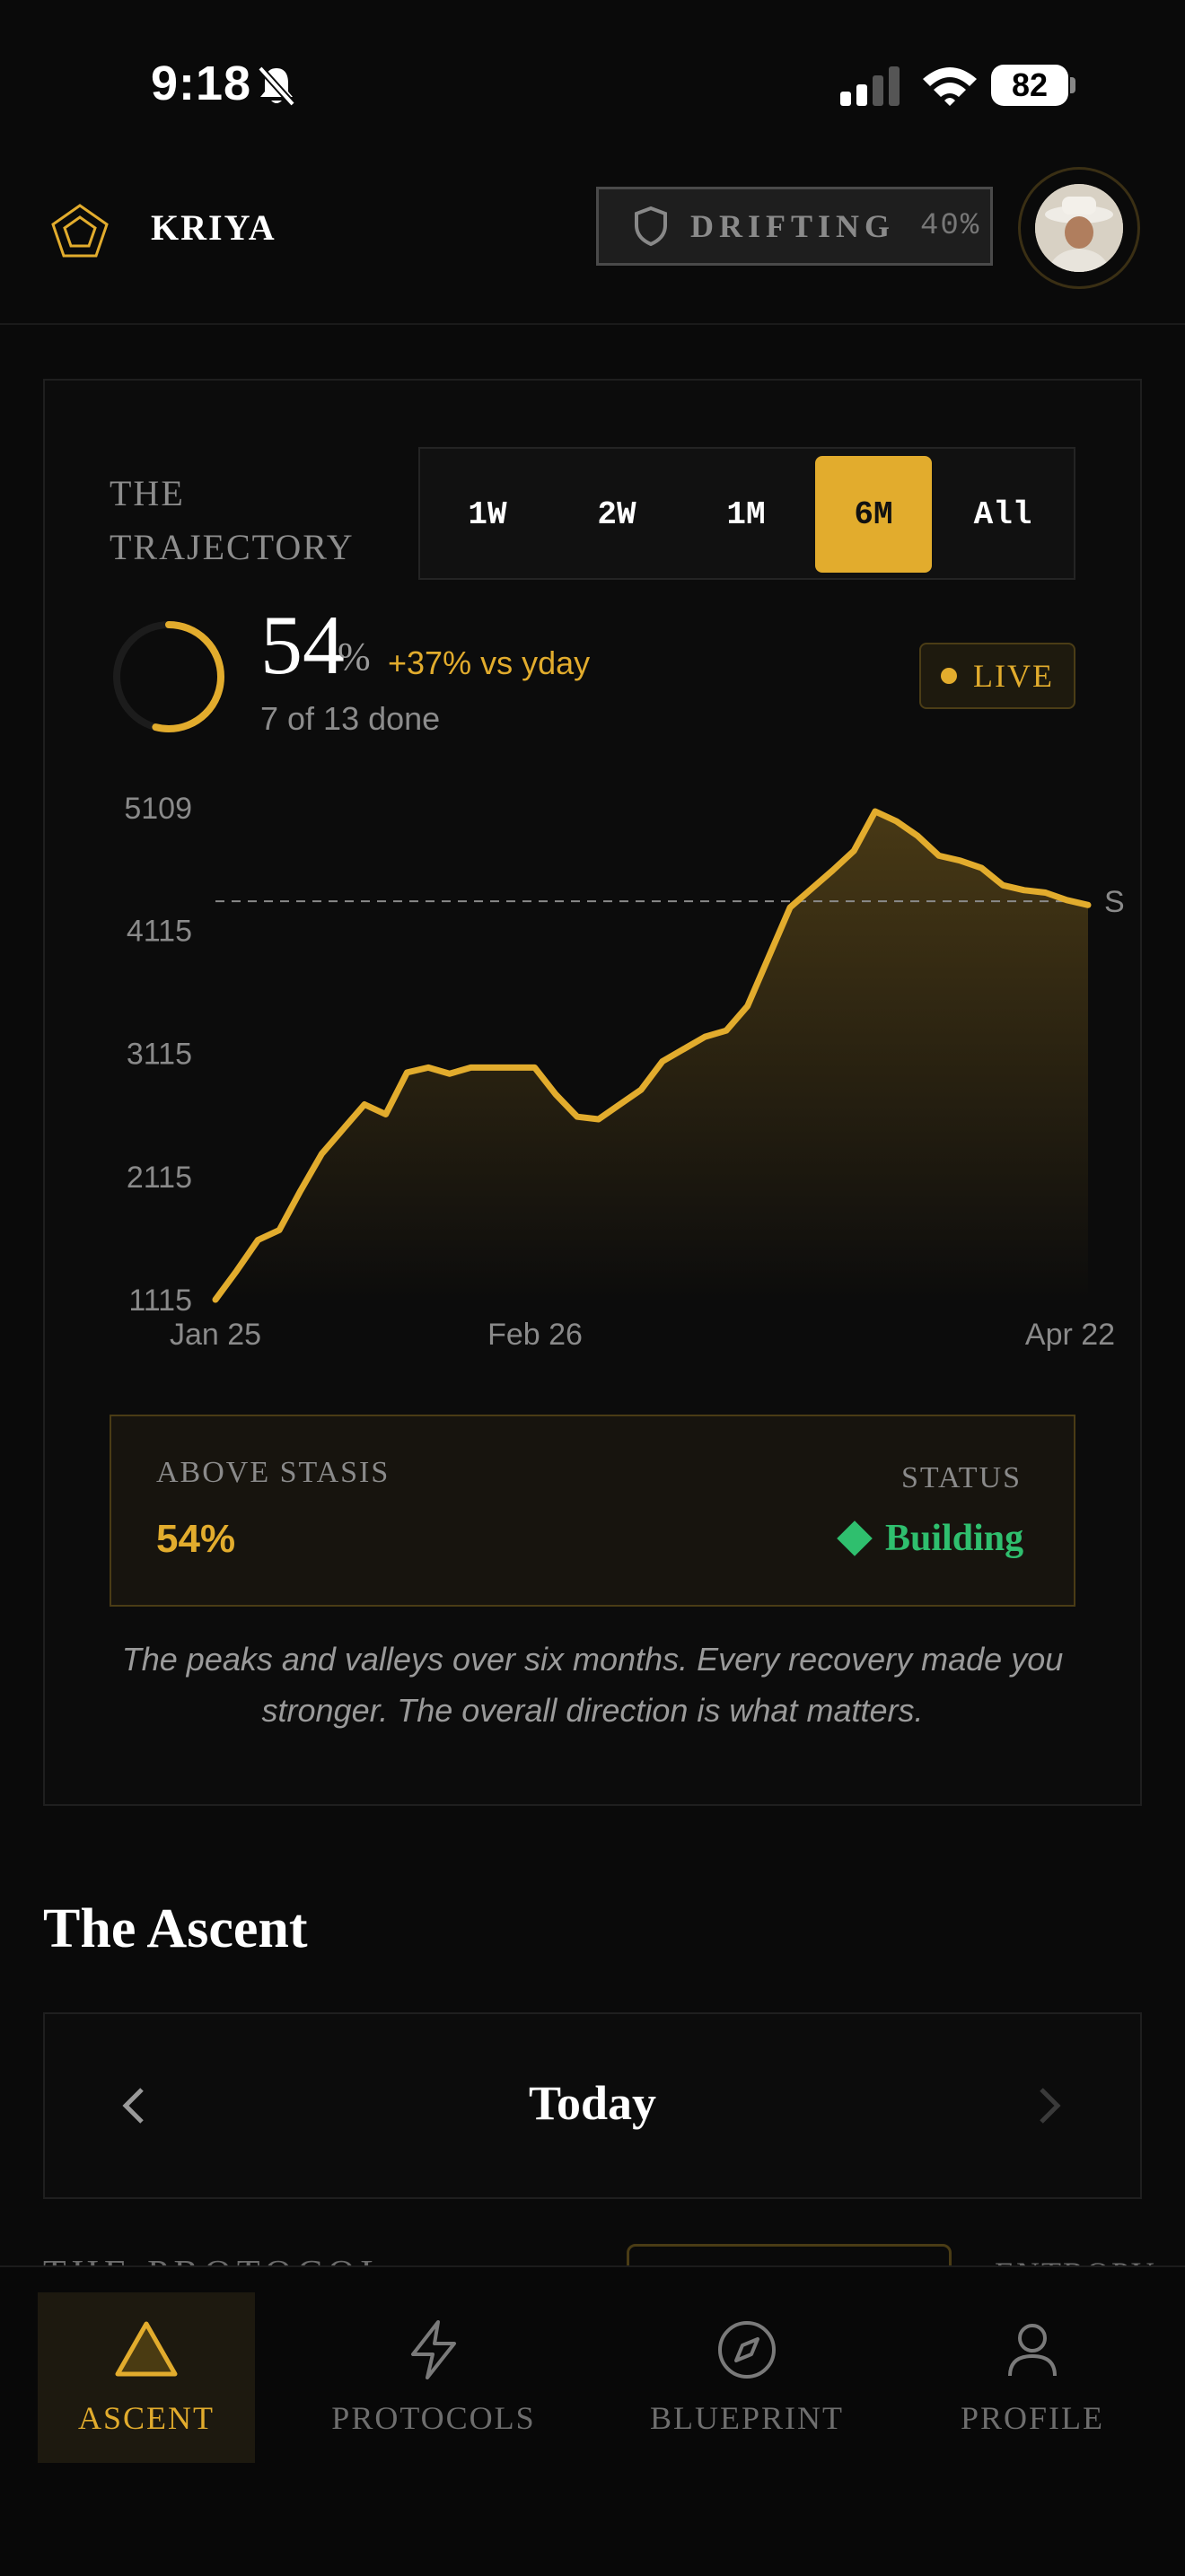  What do you see at coordinates (146, 2349) in the screenshot?
I see `triangle-icon` at bounding box center [146, 2349].